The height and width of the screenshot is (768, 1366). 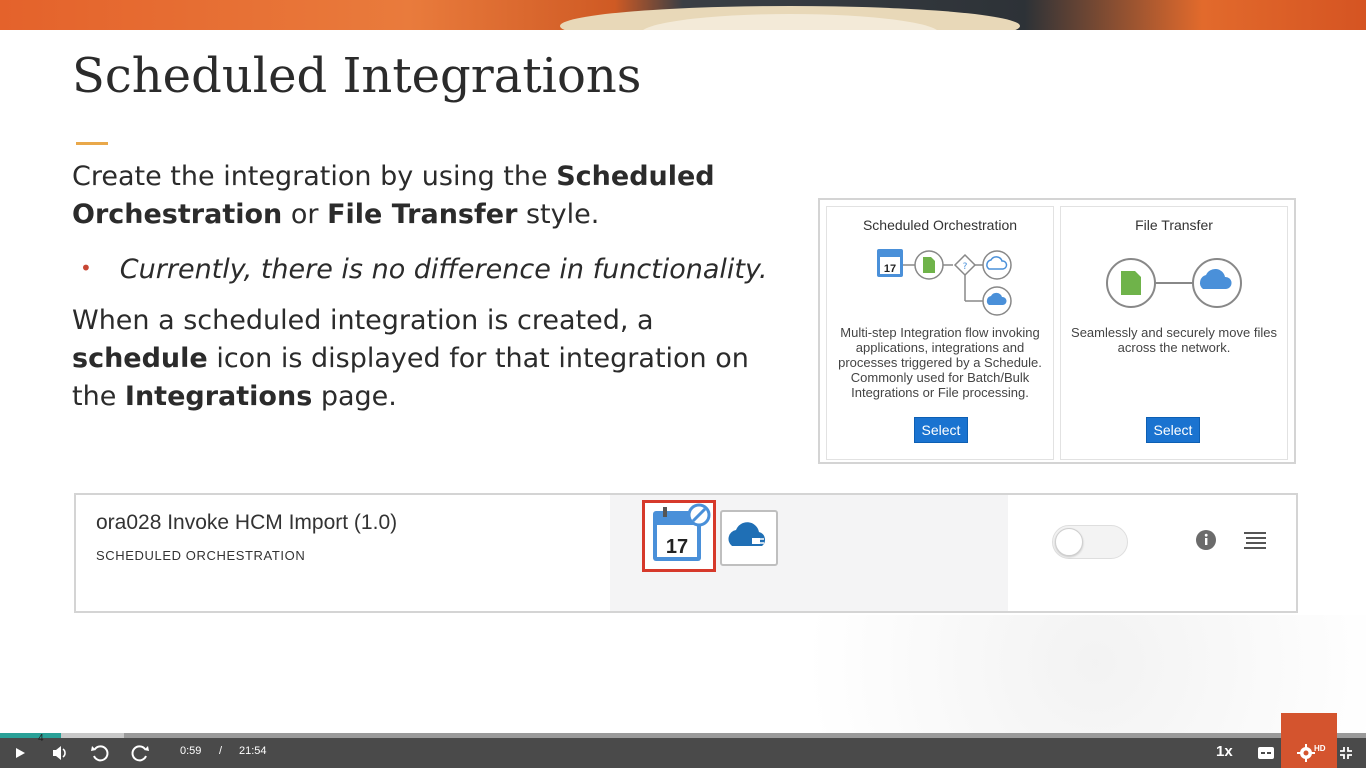 I want to click on hamburger-menu-icon, so click(x=1255, y=540).